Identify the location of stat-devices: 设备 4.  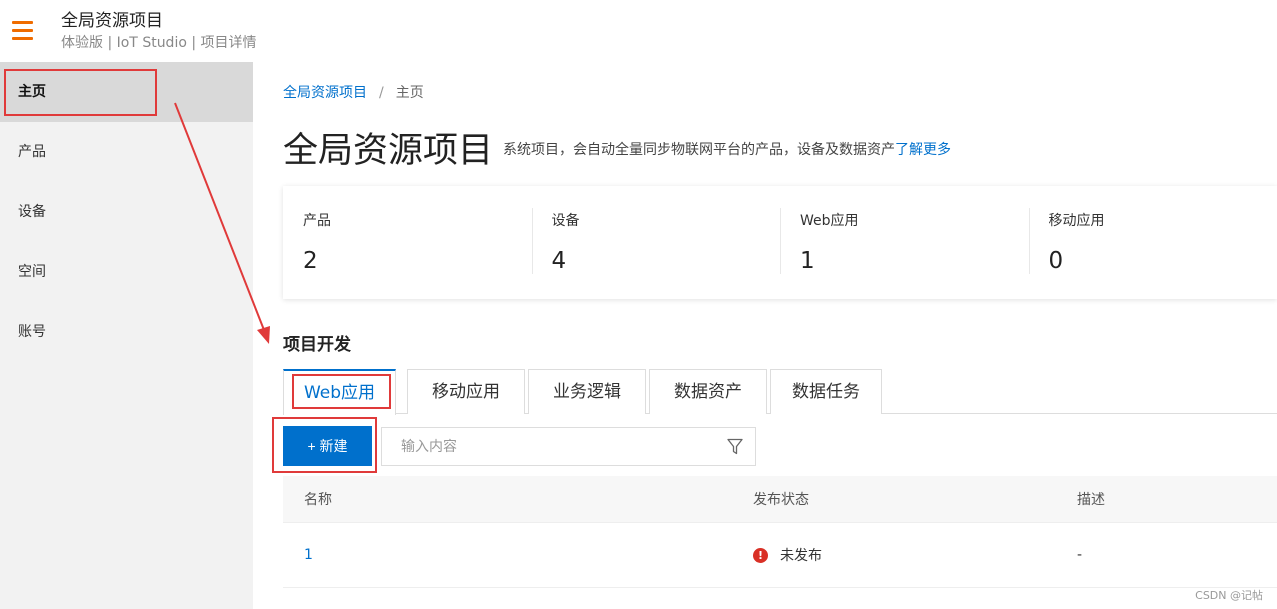
(656, 242).